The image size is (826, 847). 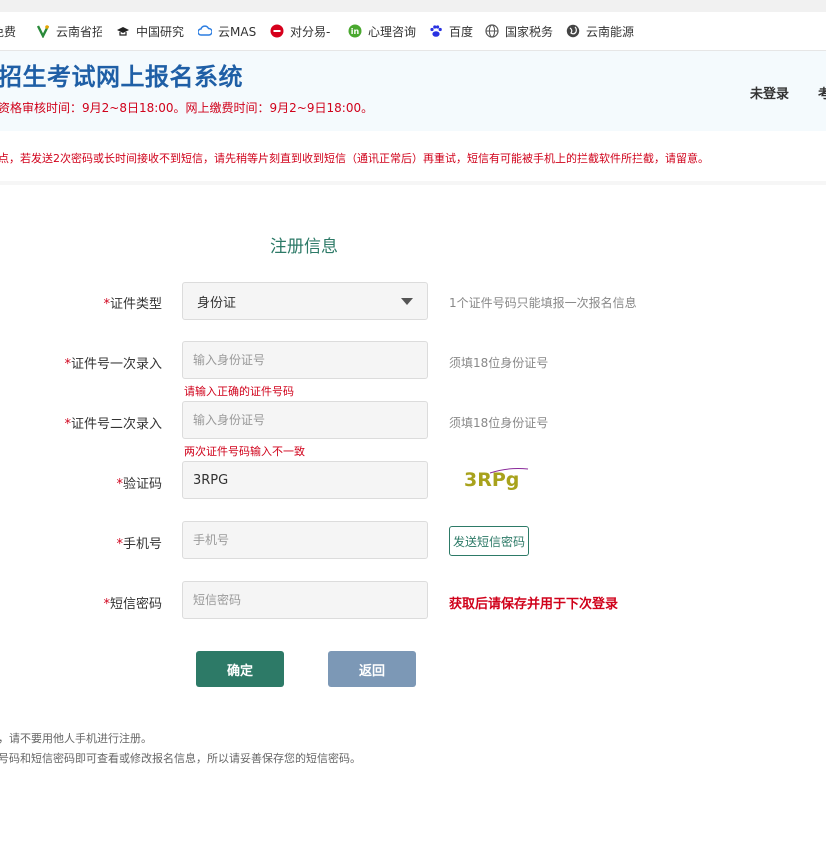 What do you see at coordinates (305, 600) in the screenshot?
I see `sms-code-input` at bounding box center [305, 600].